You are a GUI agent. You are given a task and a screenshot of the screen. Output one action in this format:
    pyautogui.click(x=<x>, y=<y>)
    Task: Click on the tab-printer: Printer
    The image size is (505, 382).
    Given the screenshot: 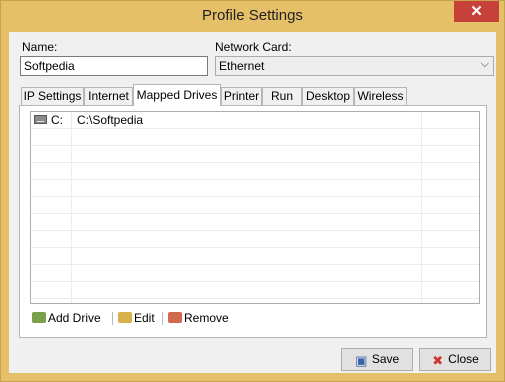 What is the action you would take?
    pyautogui.click(x=241, y=96)
    